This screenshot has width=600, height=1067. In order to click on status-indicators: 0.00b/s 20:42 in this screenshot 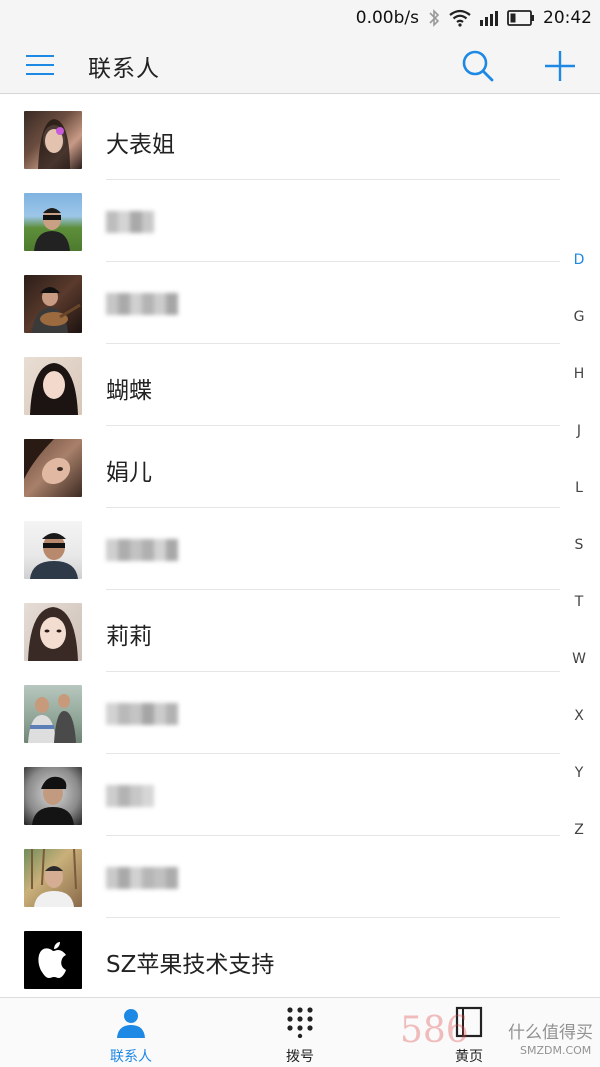, I will do `click(474, 18)`.